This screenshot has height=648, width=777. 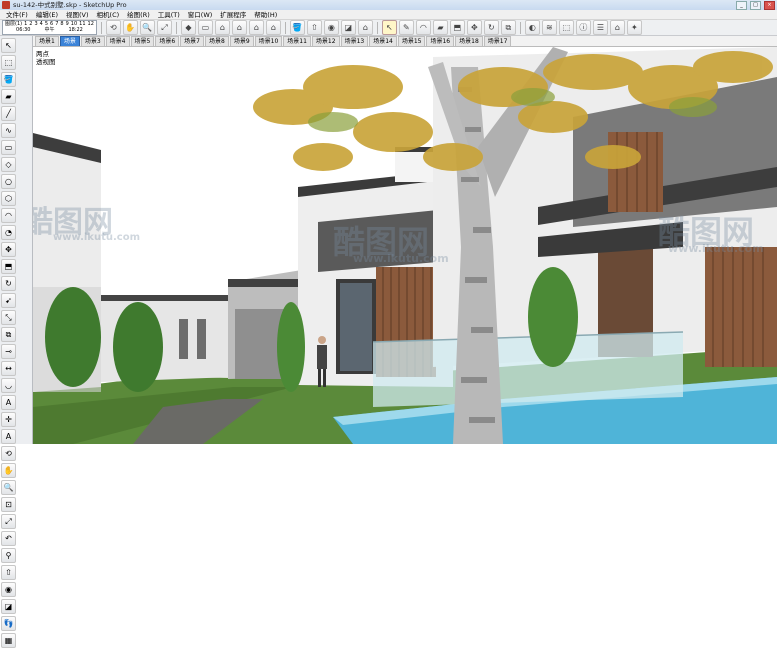 I want to click on follow-me-icon: ➹, so click(x=8, y=300).